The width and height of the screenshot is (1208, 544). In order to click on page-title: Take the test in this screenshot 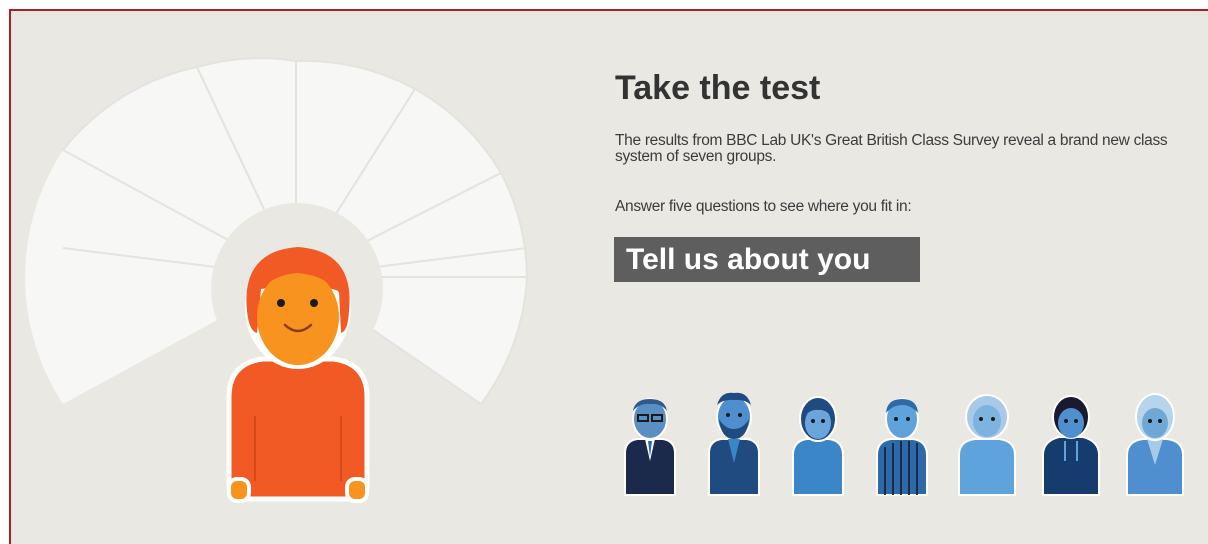, I will do `click(718, 88)`.